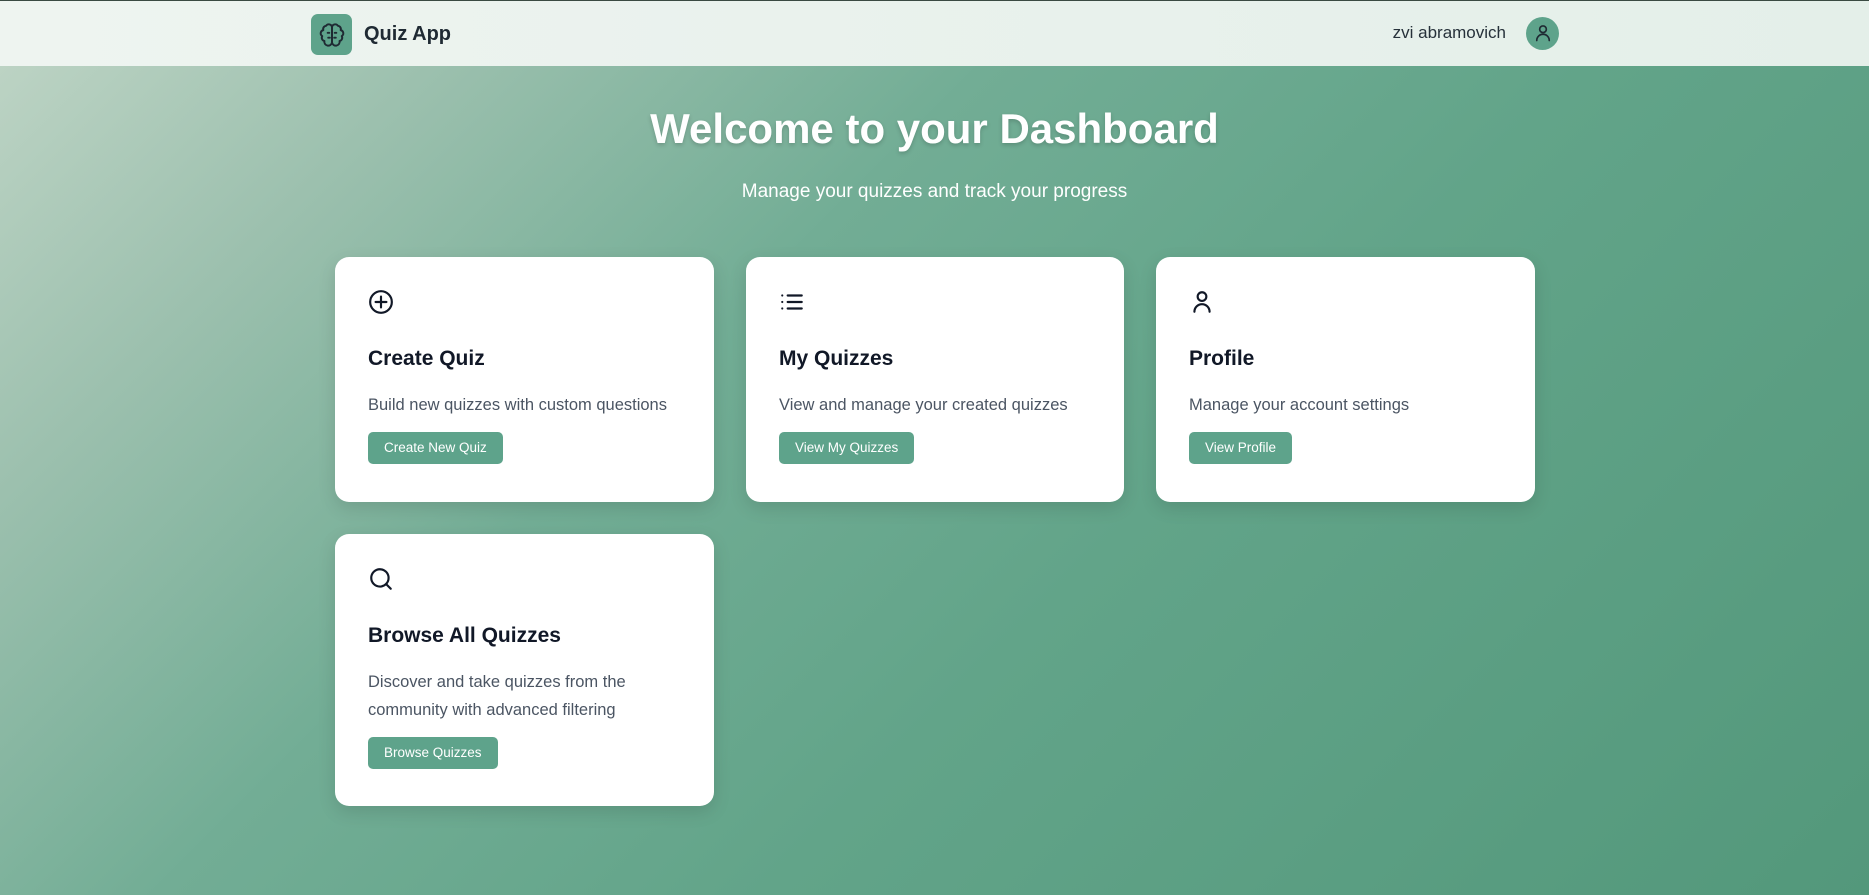 Image resolution: width=1869 pixels, height=895 pixels. What do you see at coordinates (836, 358) in the screenshot?
I see `card-title: My Quizzes` at bounding box center [836, 358].